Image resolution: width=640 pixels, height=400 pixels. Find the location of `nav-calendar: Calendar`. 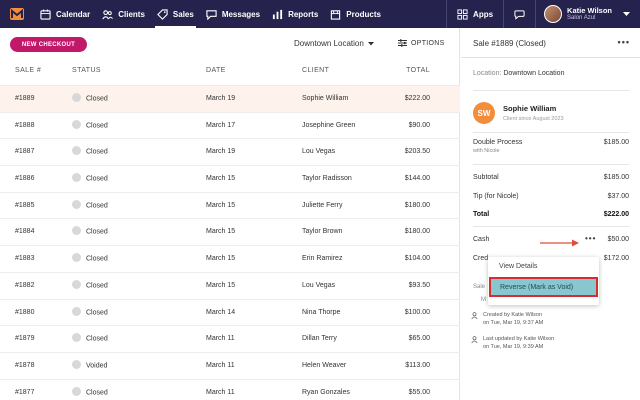

nav-calendar: Calendar is located at coordinates (65, 14).